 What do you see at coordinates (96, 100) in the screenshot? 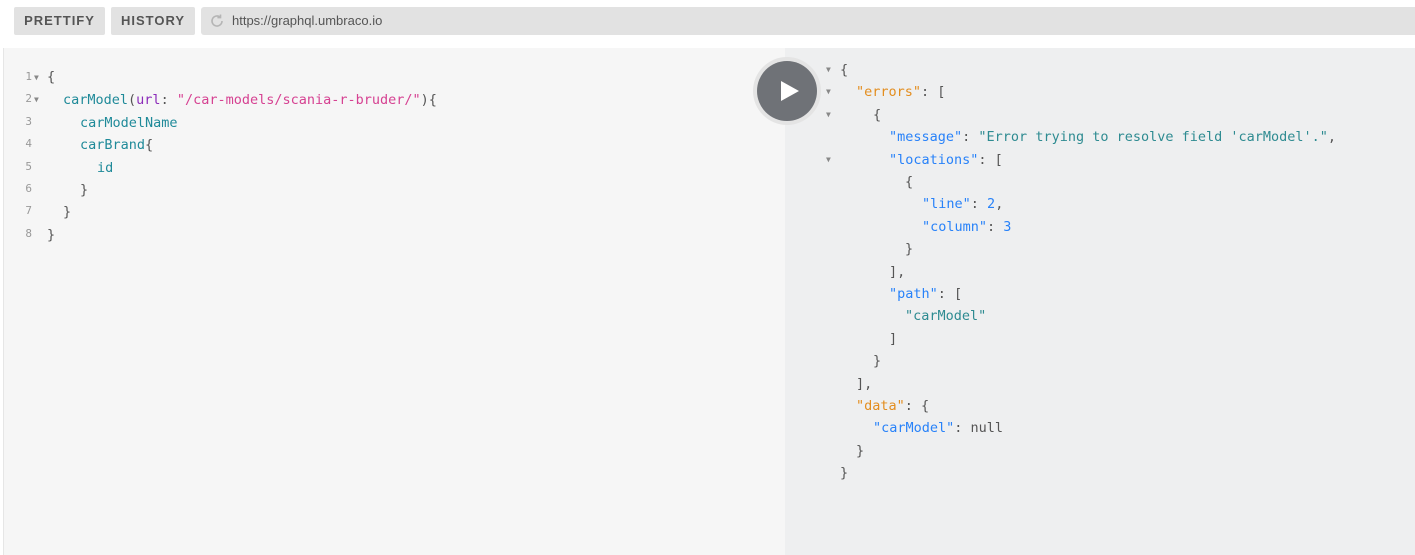
I see `code-text: carModel` at bounding box center [96, 100].